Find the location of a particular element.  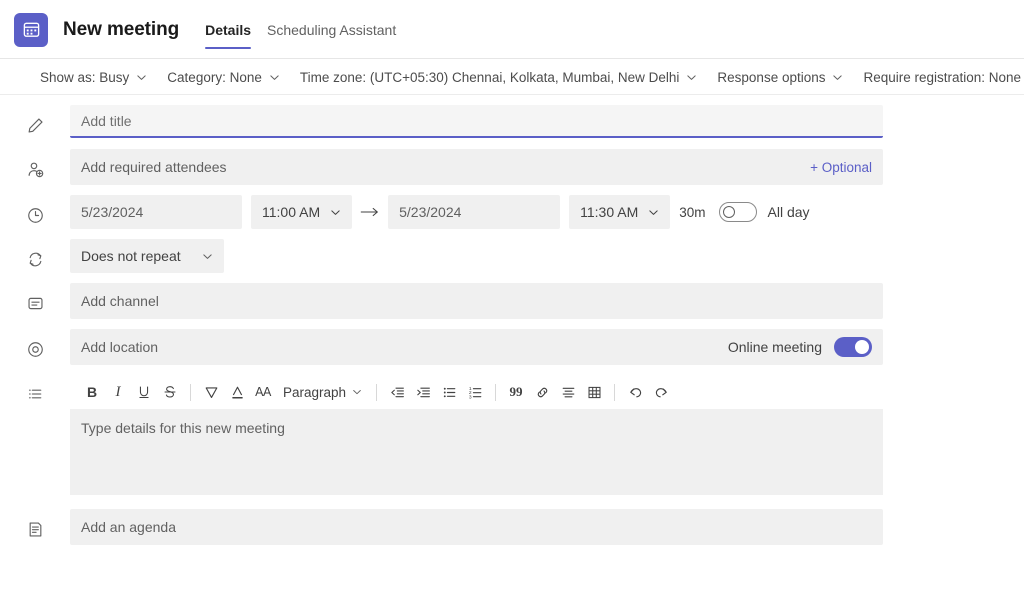

redo-icon is located at coordinates (661, 392).